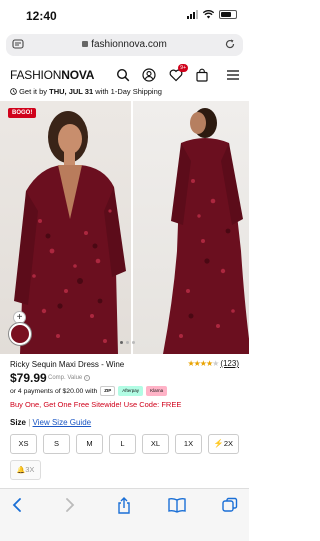 Image resolution: width=320 pixels, height=541 pixels. What do you see at coordinates (203, 363) in the screenshot?
I see `rating-stars-icon: ★★★★★` at bounding box center [203, 363].